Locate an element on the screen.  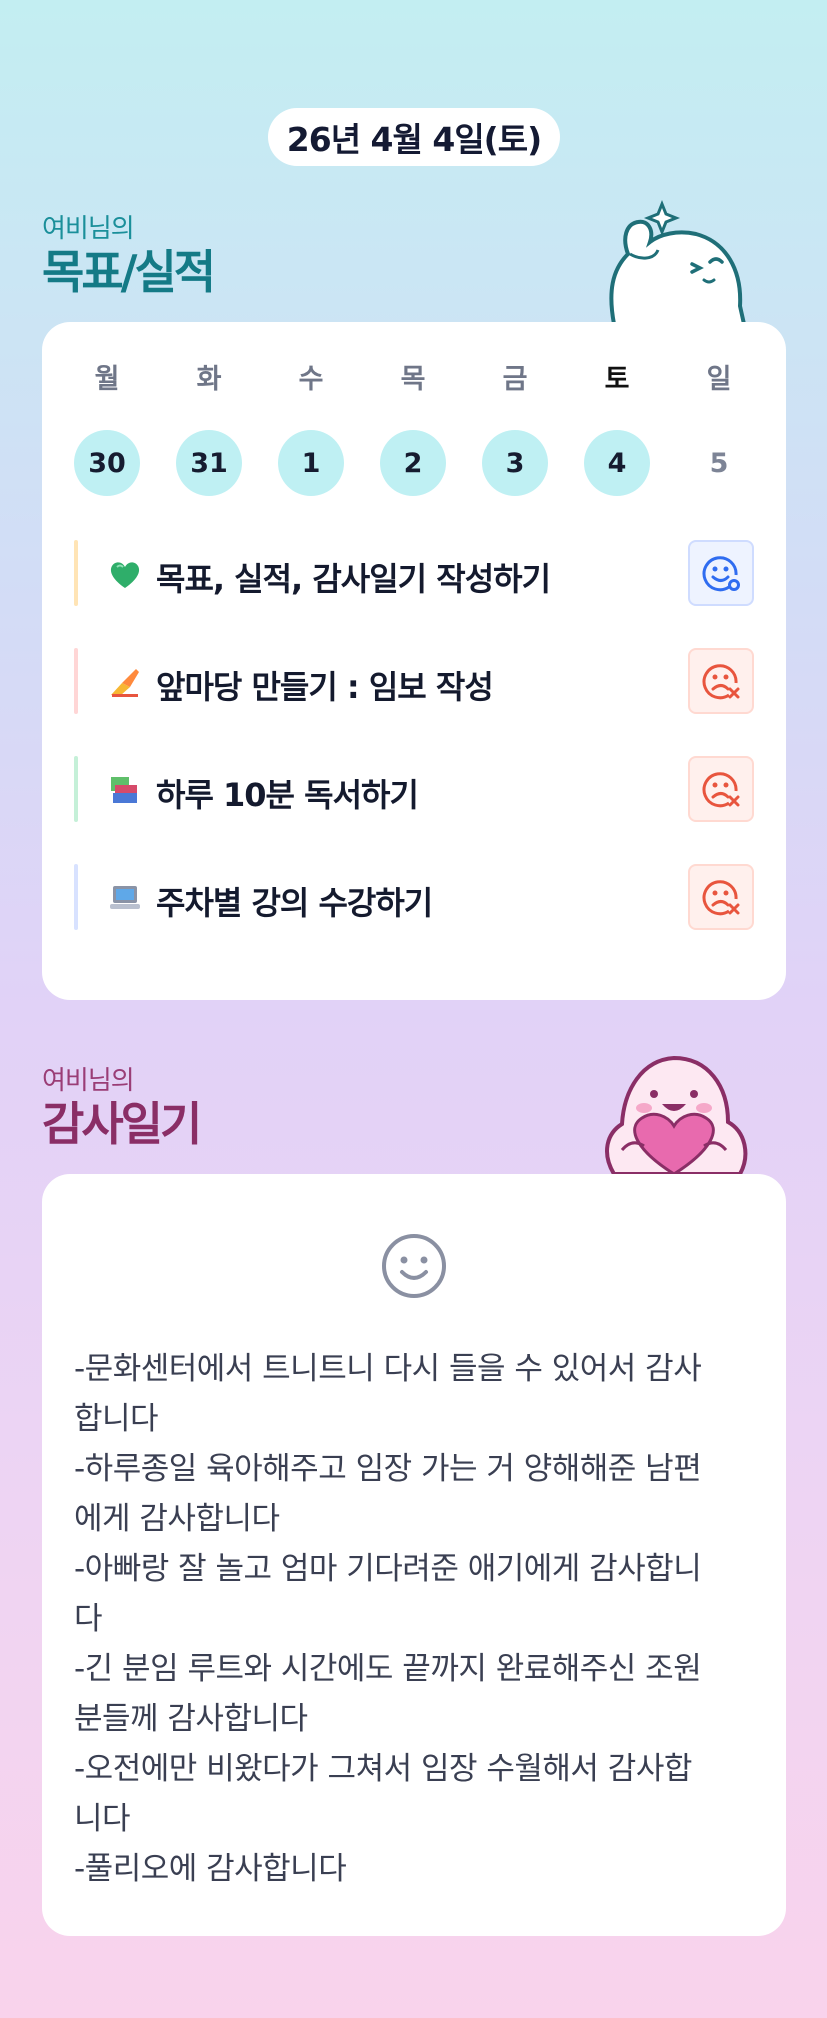
day-number: 30 is located at coordinates (107, 463).